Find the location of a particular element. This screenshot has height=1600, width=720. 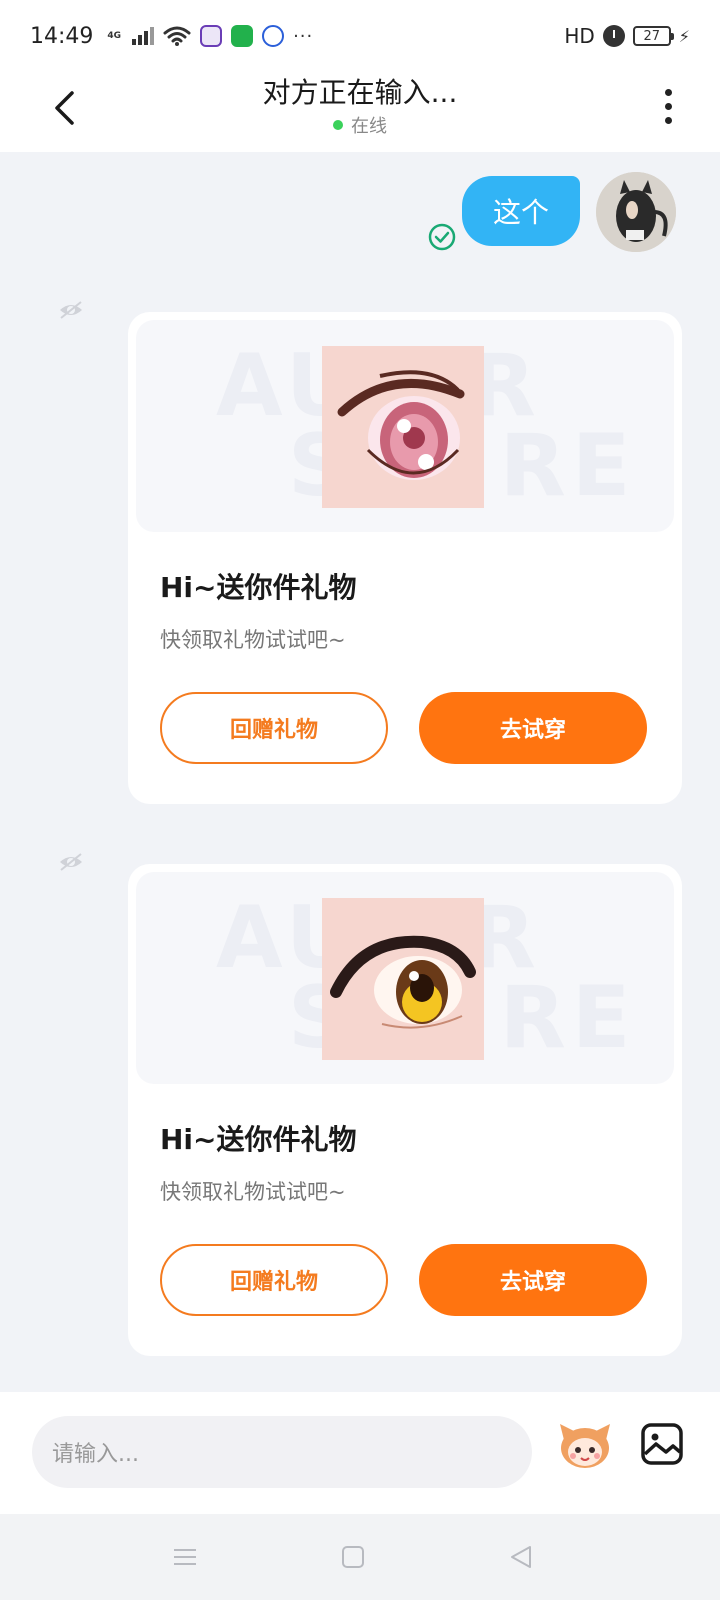

avatar is located at coordinates (636, 212).